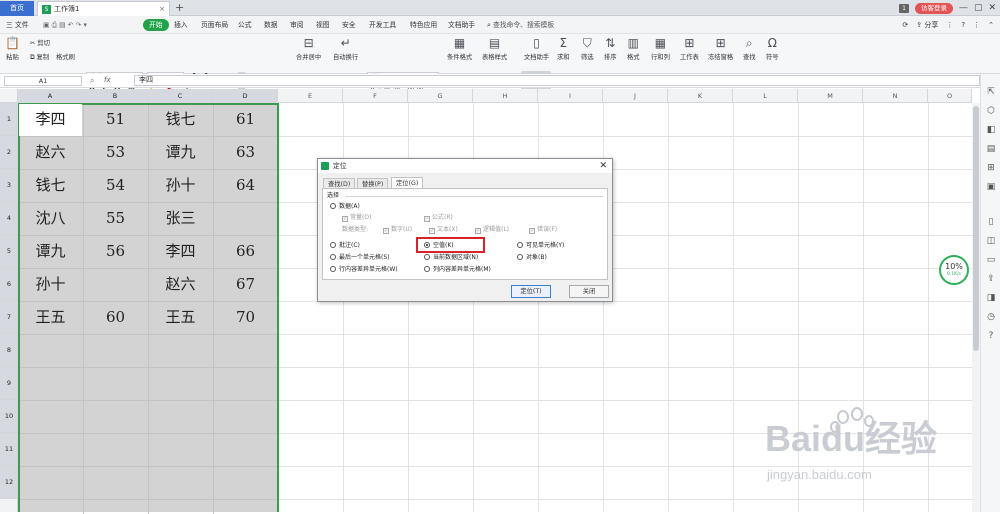 The width and height of the screenshot is (1000, 514). Describe the element at coordinates (214, 25) in the screenshot. I see `menu-page-layout: 页面布局` at that location.